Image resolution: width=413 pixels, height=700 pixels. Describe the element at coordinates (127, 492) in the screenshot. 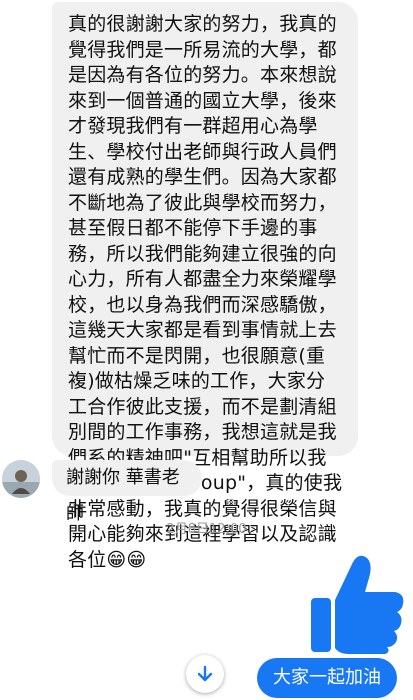

I see `incoming-message-short: 謝謝你 華書老師` at that location.